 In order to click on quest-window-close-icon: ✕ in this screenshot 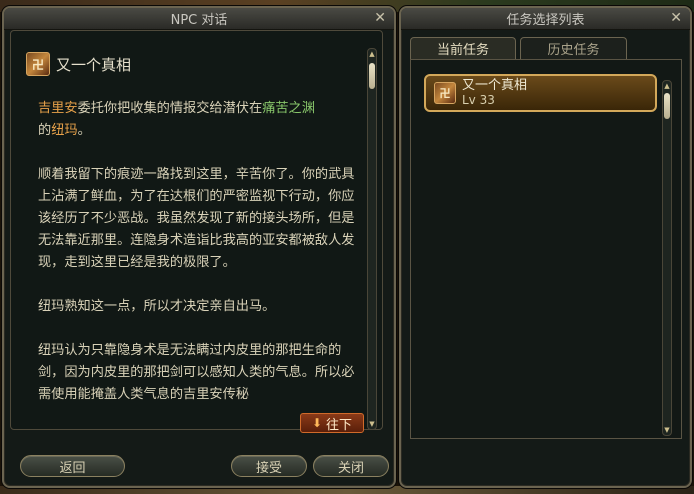, I will do `click(676, 18)`.